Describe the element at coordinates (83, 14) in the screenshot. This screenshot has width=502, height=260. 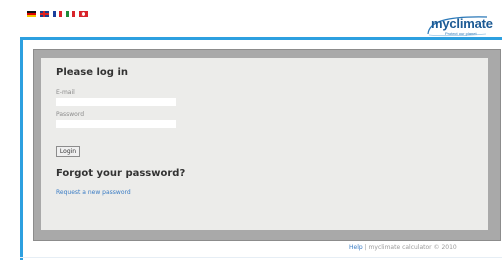
I see `flag-tr-icon` at that location.